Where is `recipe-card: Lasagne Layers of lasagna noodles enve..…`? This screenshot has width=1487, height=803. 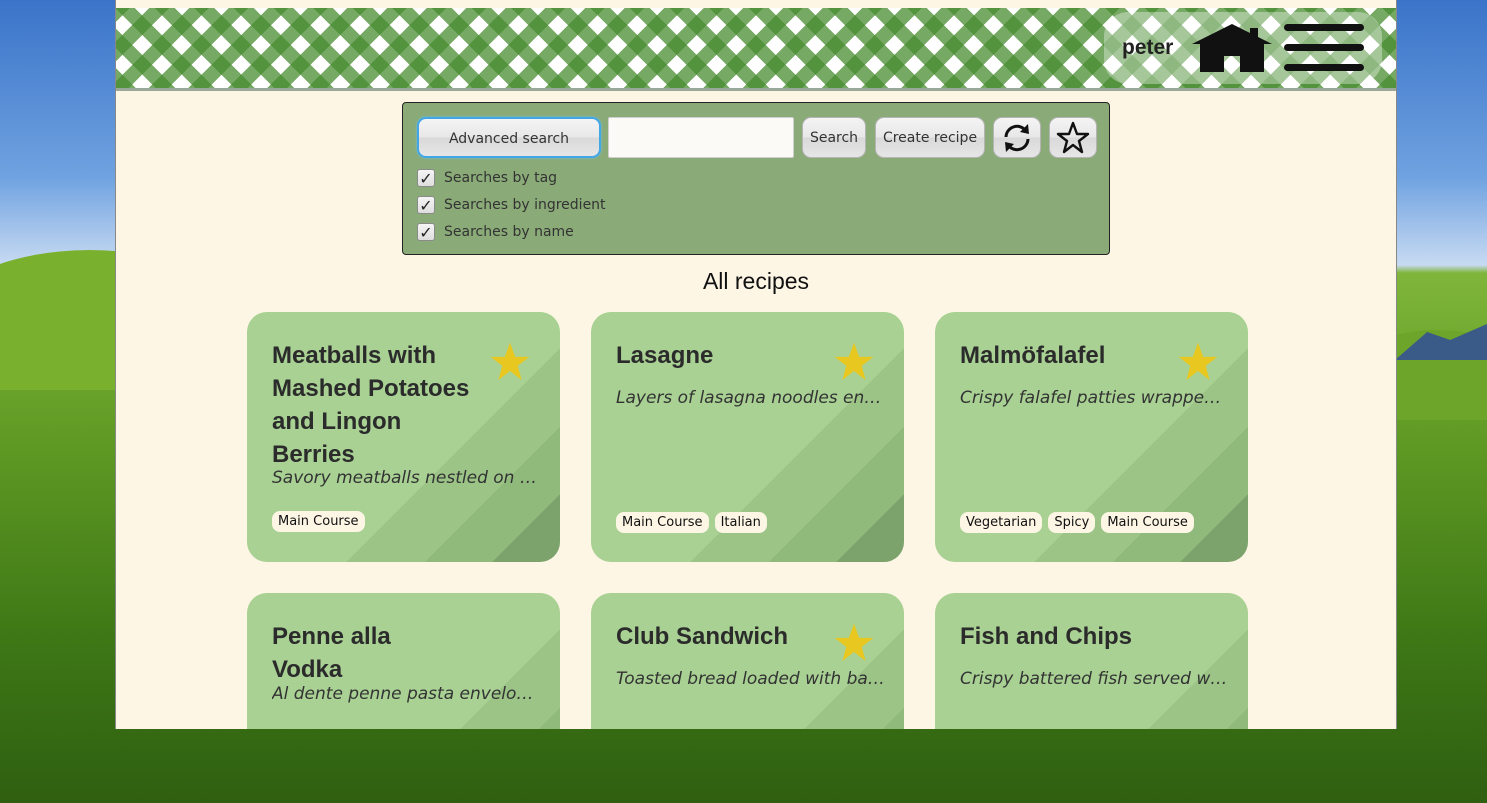
recipe-card: Lasagne Layers of lasagna noodles enve..… is located at coordinates (747, 437).